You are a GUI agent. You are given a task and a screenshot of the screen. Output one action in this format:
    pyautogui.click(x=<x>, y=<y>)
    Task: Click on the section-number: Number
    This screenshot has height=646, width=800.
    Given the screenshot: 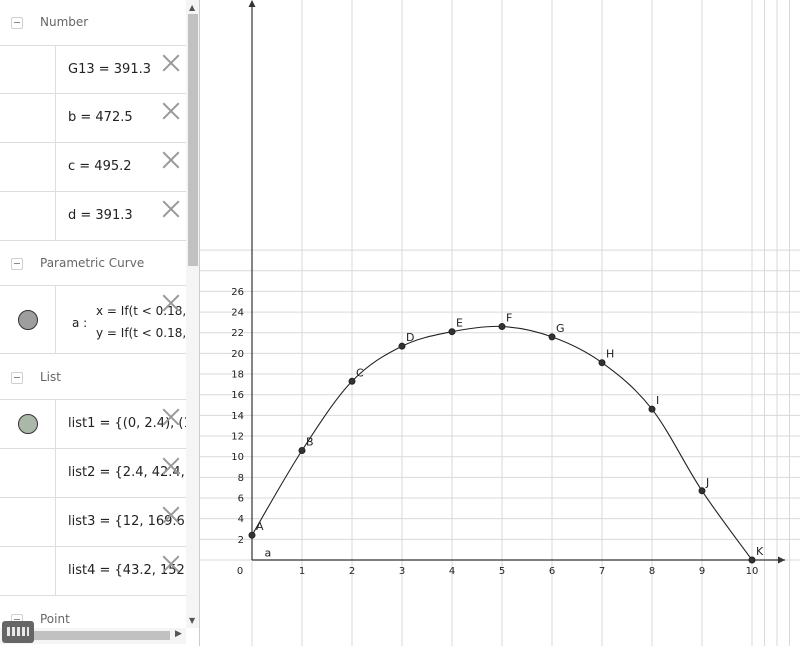 What is the action you would take?
    pyautogui.click(x=93, y=24)
    